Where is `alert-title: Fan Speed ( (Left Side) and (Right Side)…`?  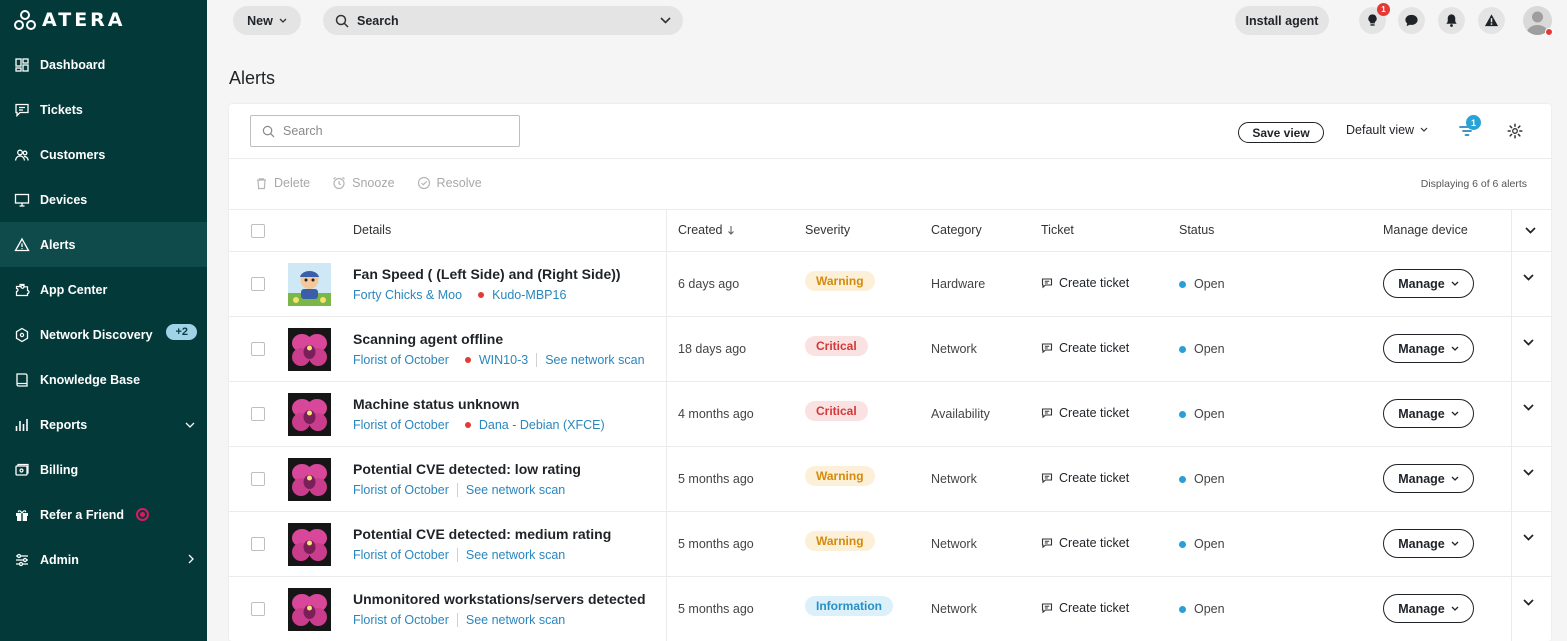
alert-title: Fan Speed ( (Left Side) and (Right Side)… is located at coordinates (487, 274).